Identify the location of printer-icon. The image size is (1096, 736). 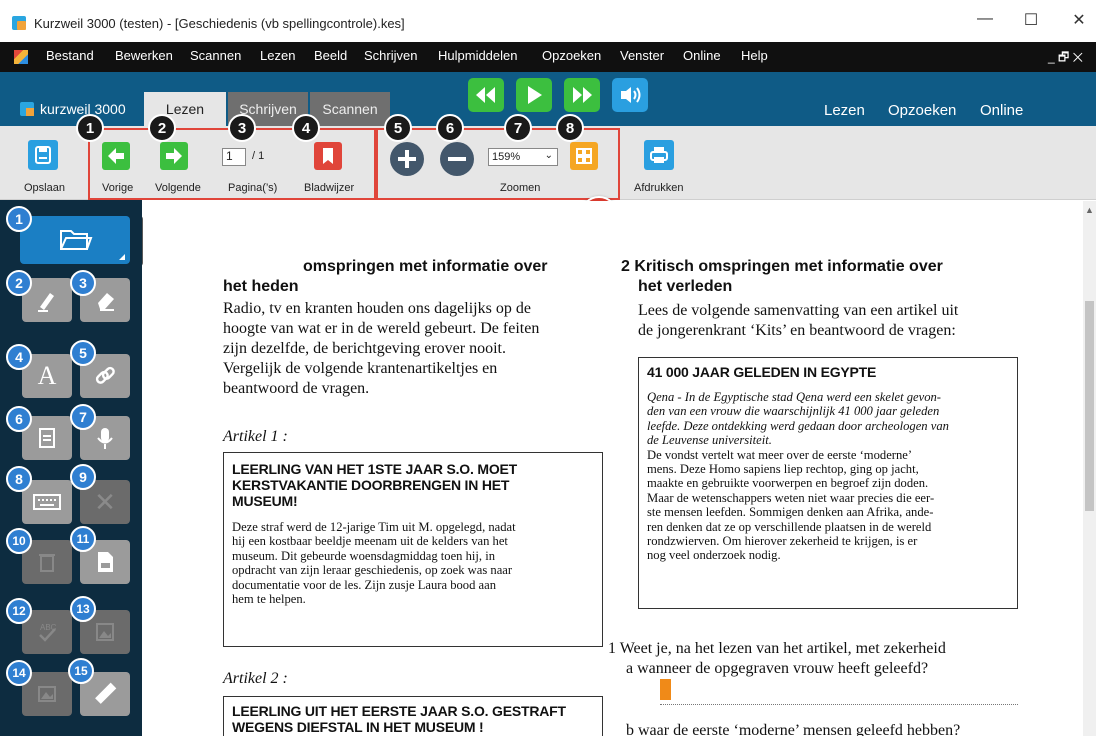
(659, 155).